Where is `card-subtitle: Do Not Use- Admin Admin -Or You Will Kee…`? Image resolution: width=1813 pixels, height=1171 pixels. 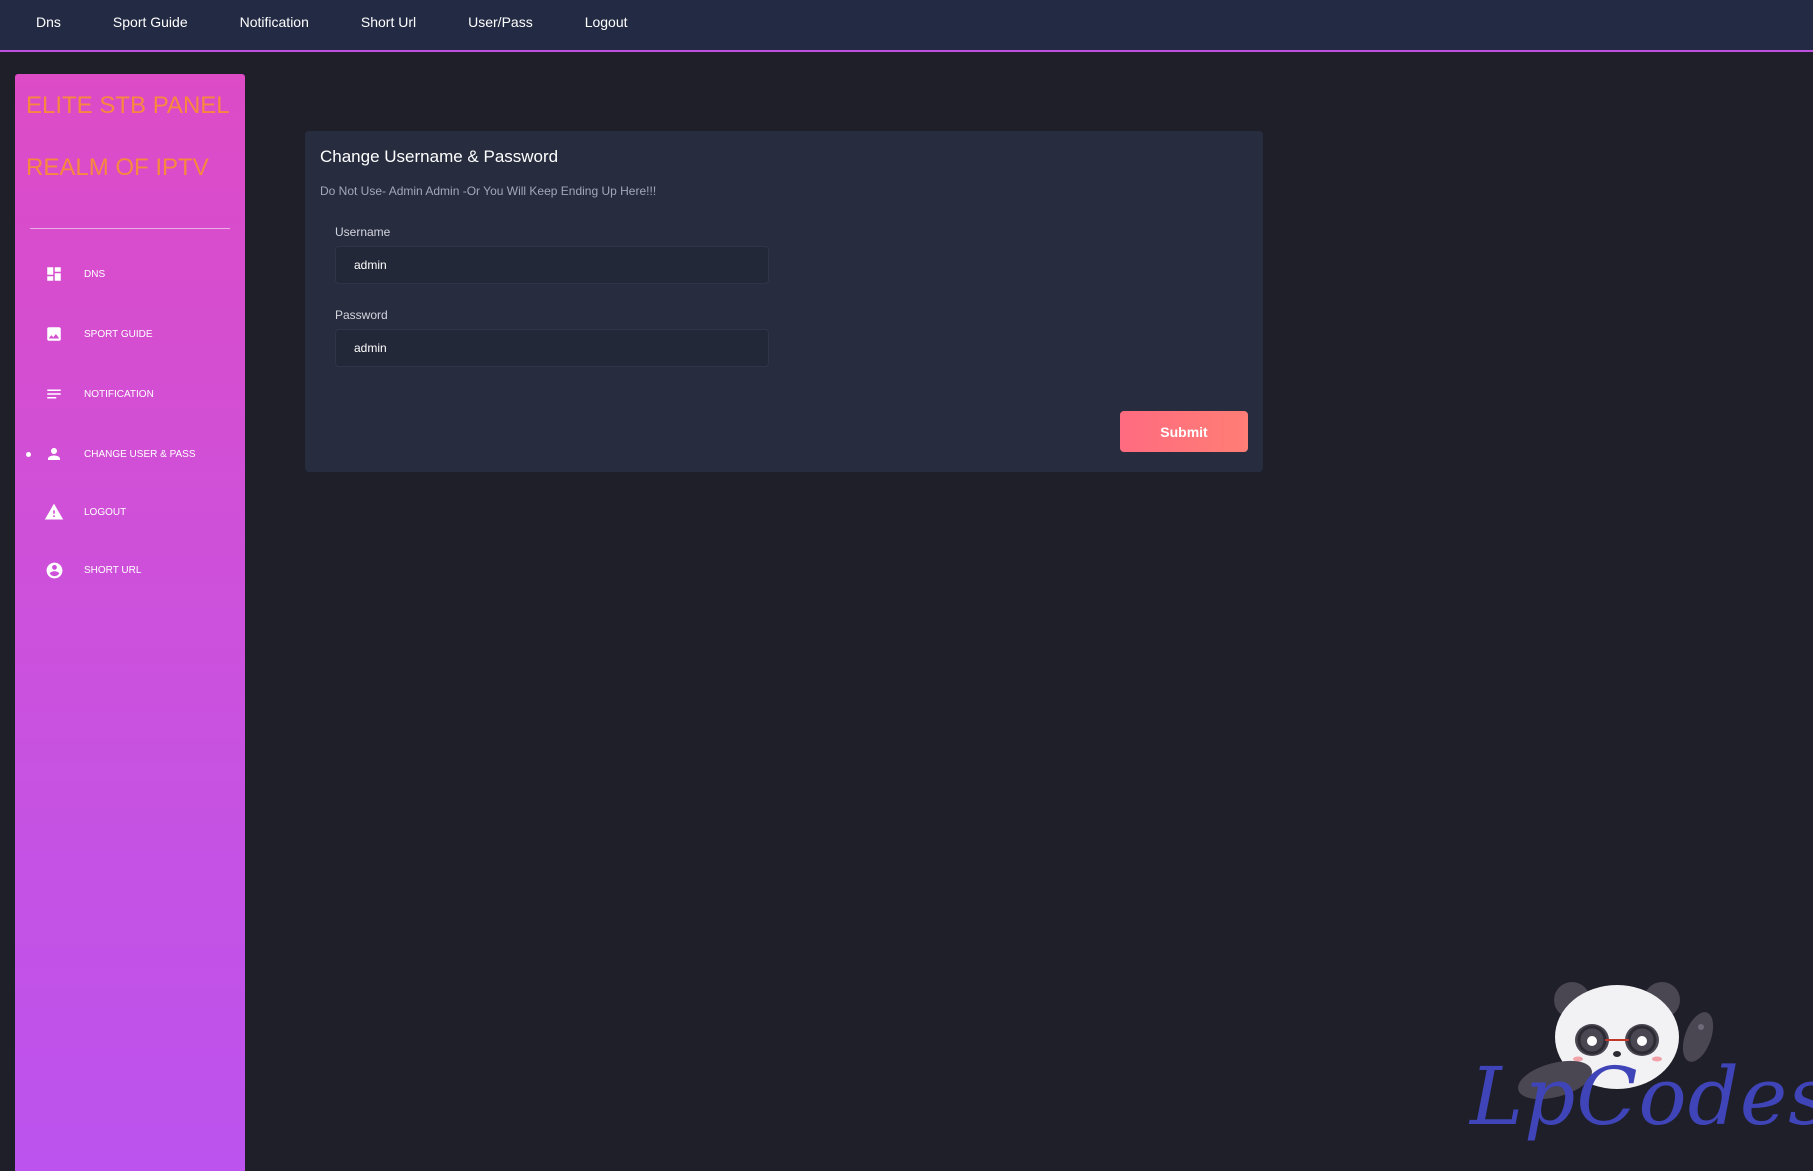
card-subtitle: Do Not Use- Admin Admin -Or You Will Kee… is located at coordinates (488, 191).